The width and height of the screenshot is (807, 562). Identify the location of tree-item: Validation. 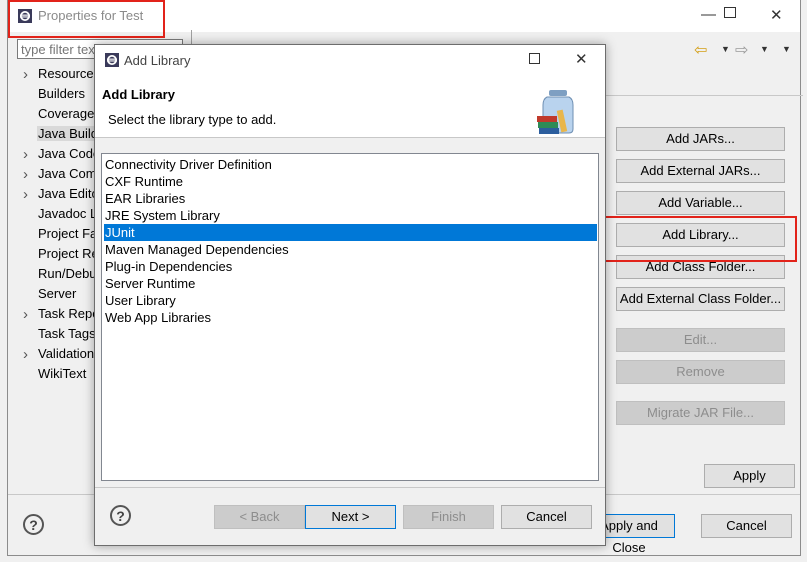
(66, 353).